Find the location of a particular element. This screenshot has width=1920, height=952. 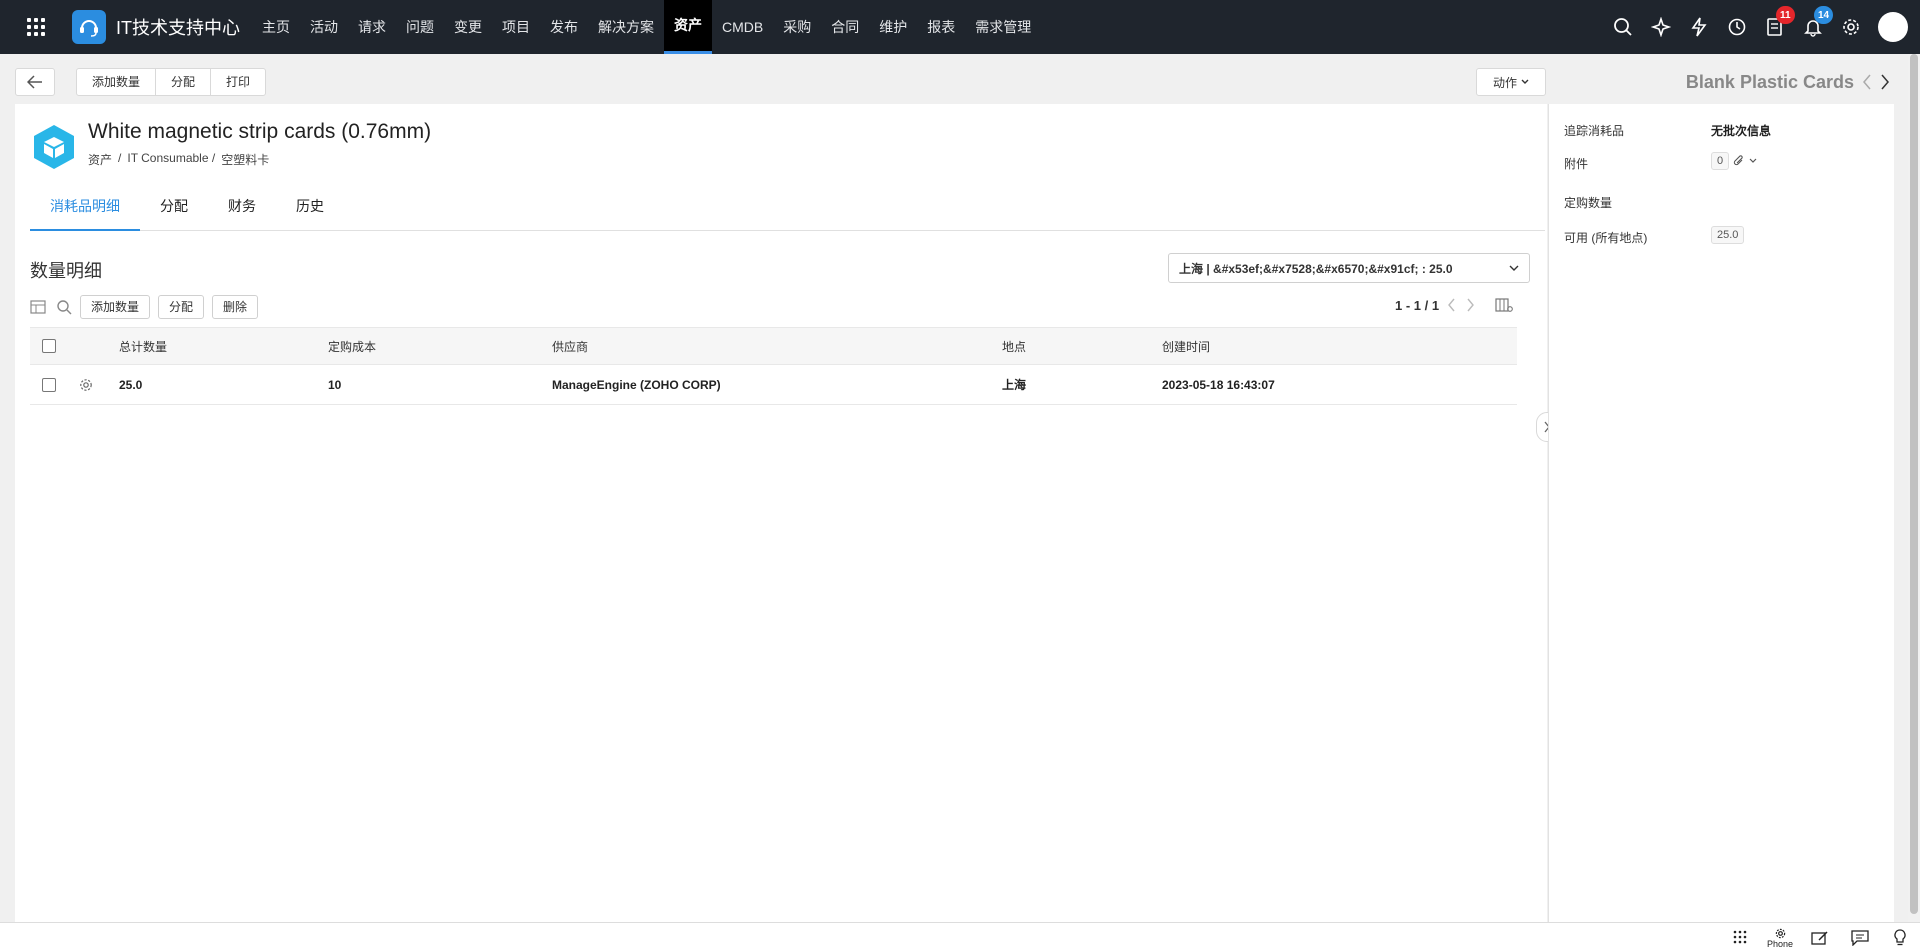

select-all-checkbox is located at coordinates (49, 346).